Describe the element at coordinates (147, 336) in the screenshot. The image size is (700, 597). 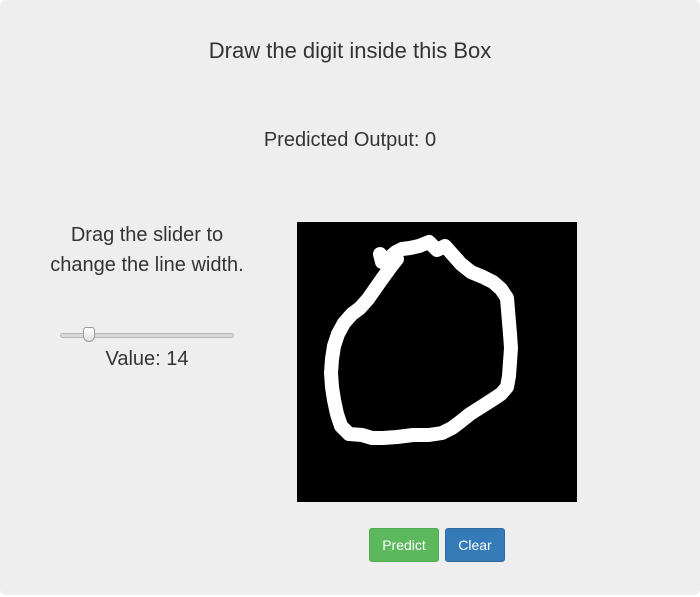
I see `line-width-slider` at that location.